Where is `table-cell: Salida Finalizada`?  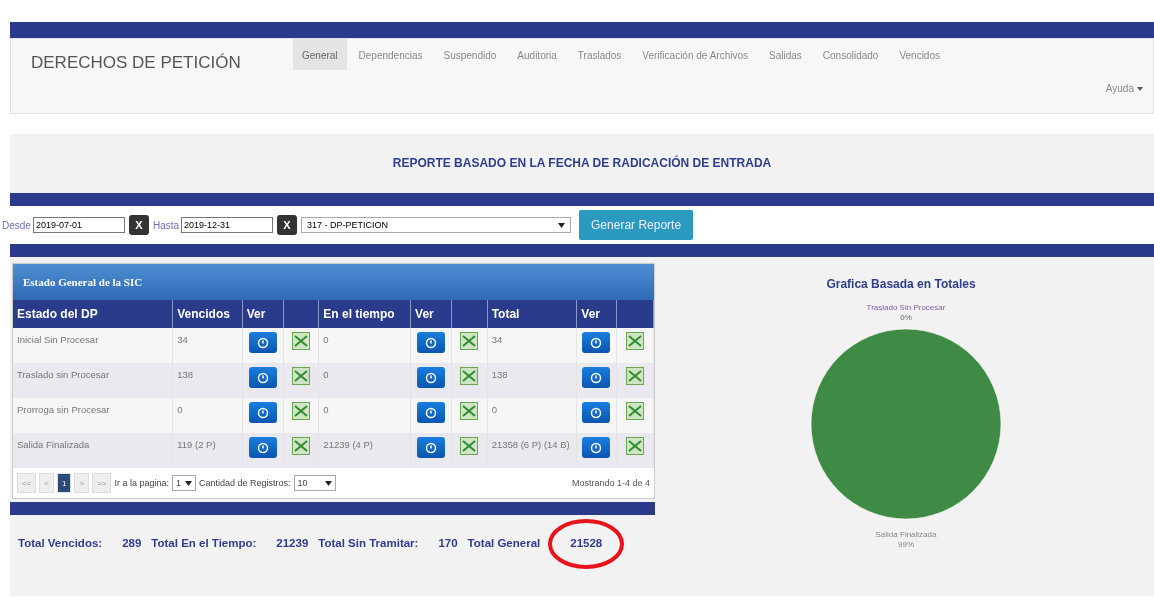 table-cell: Salida Finalizada is located at coordinates (93, 450).